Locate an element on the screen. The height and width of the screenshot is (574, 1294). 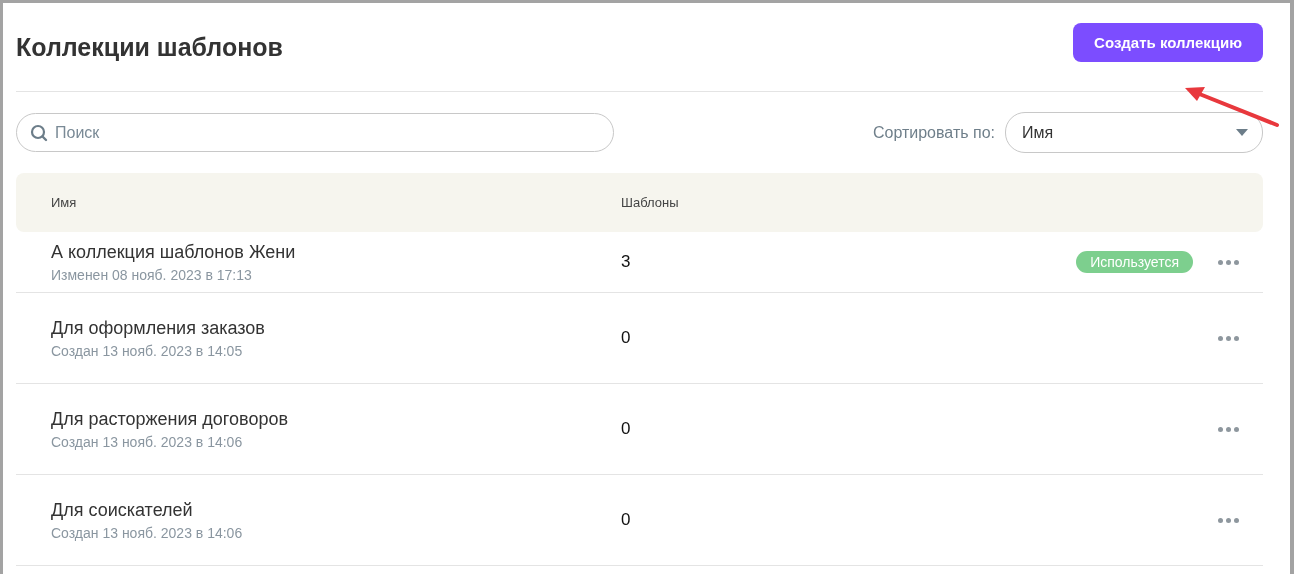
column-header: Имя is located at coordinates (64, 202).